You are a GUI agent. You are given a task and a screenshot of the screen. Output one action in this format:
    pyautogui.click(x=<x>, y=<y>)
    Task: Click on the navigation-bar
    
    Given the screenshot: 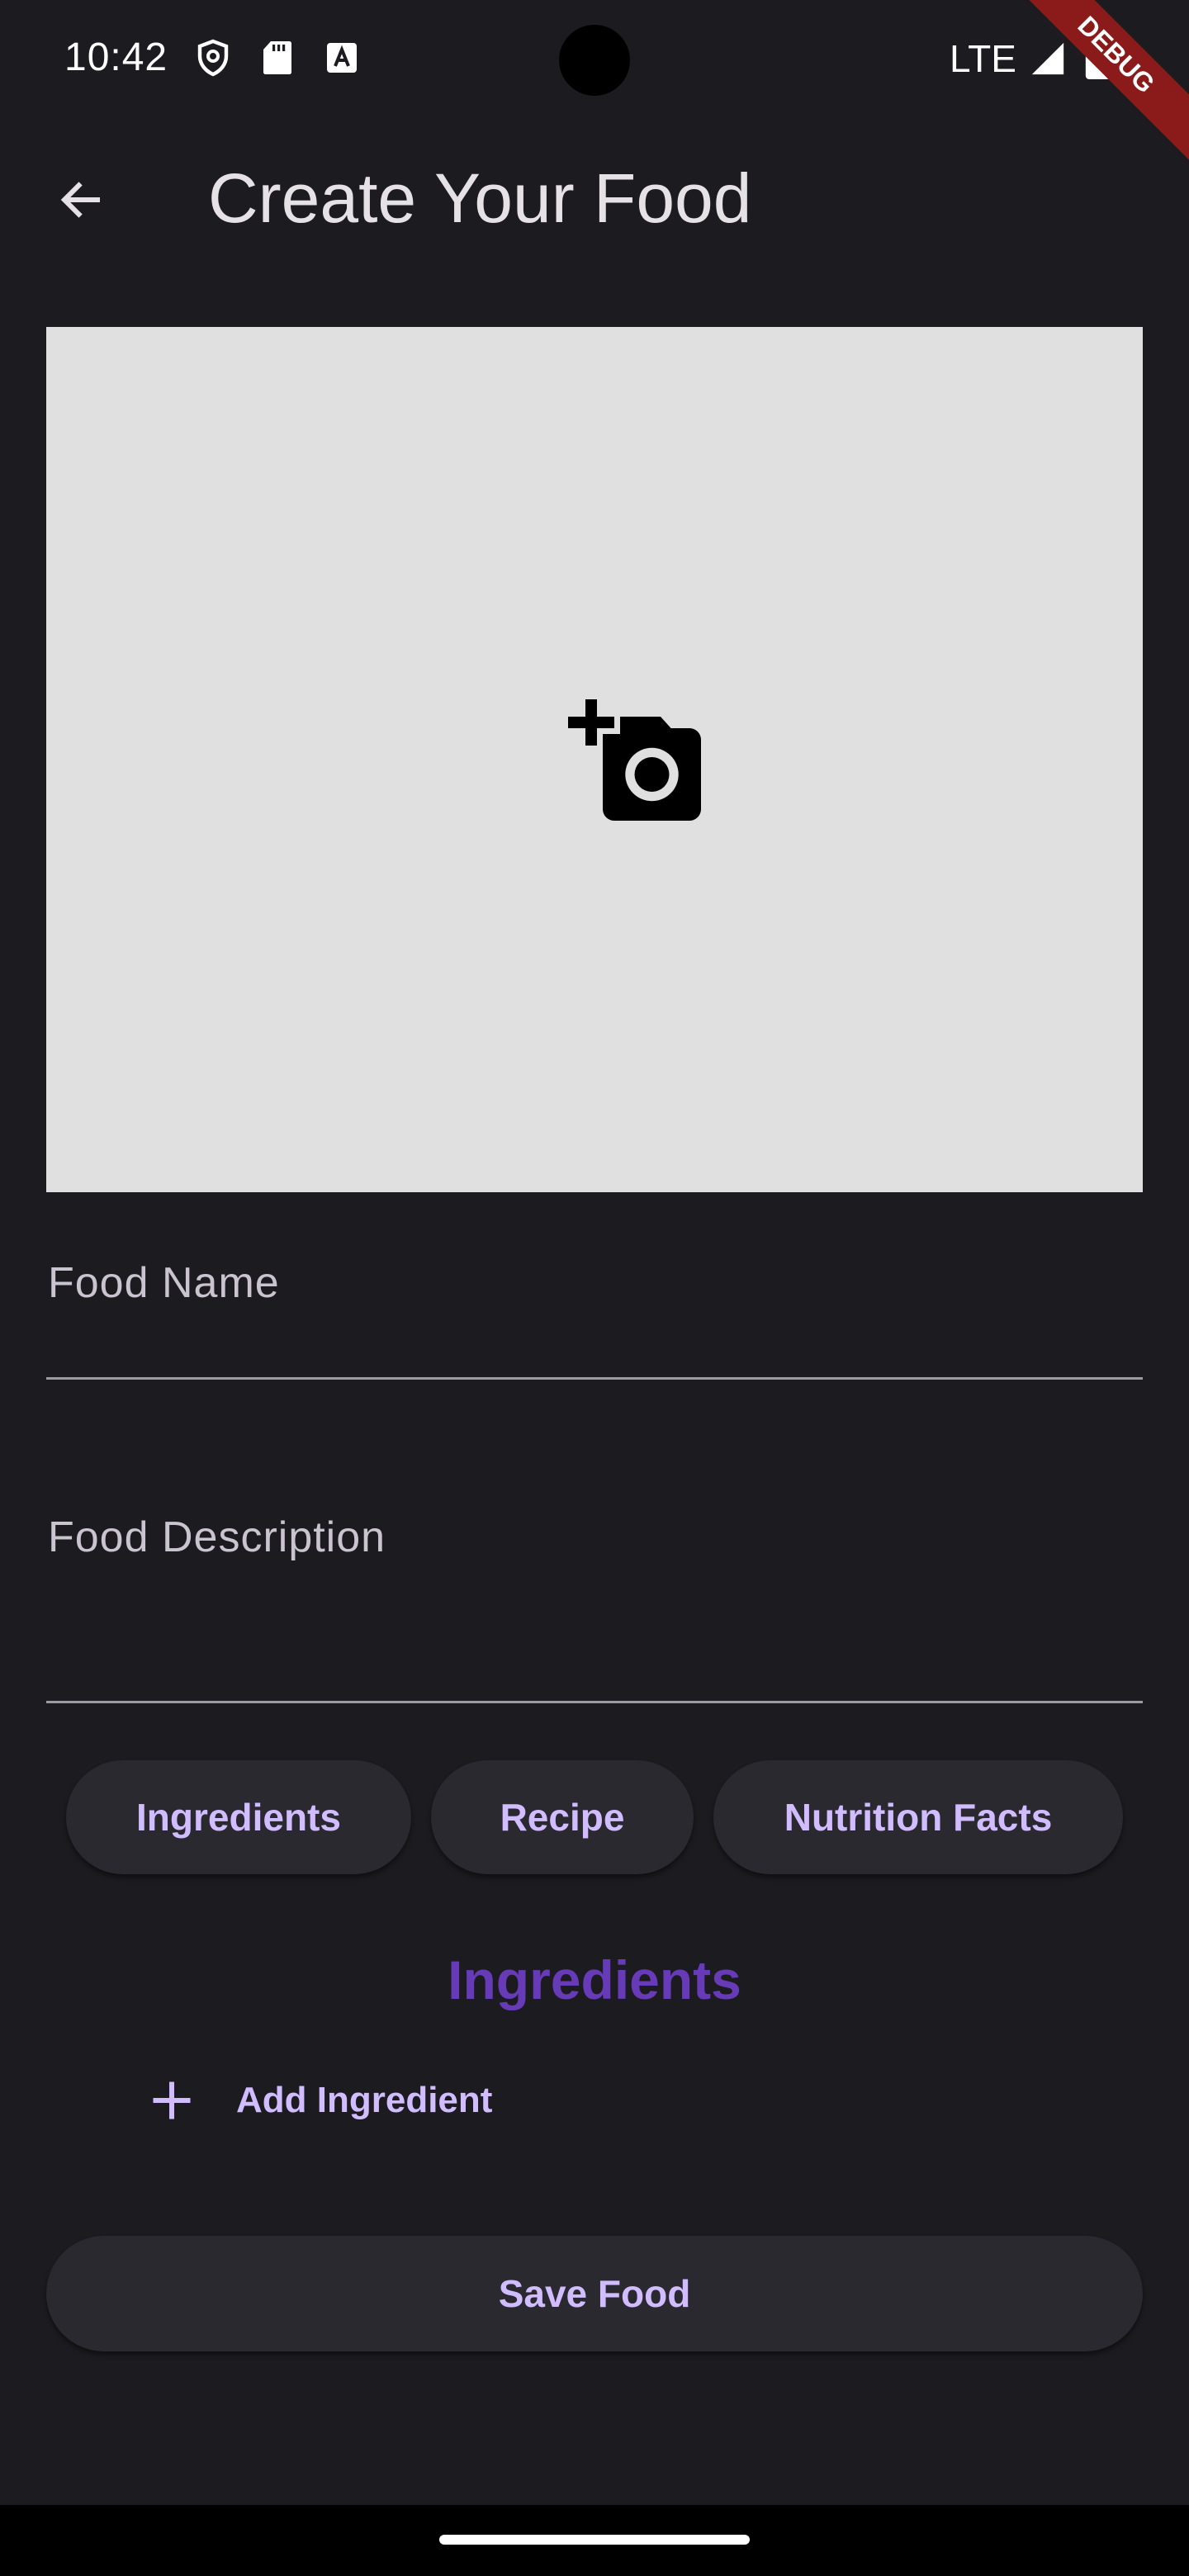 What is the action you would take?
    pyautogui.click(x=594, y=2540)
    